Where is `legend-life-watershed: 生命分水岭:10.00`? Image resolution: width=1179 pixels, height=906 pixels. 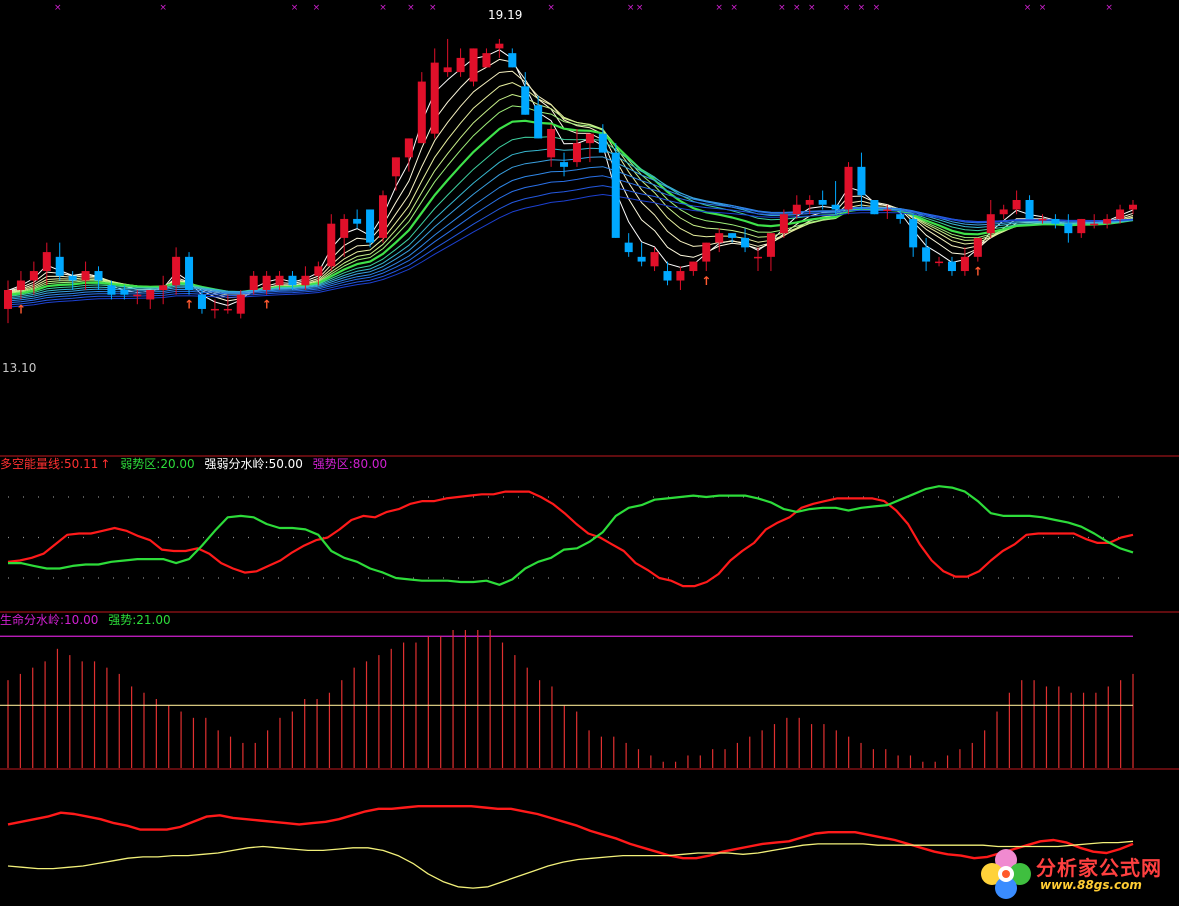 legend-life-watershed: 生命分水岭:10.00 is located at coordinates (49, 620).